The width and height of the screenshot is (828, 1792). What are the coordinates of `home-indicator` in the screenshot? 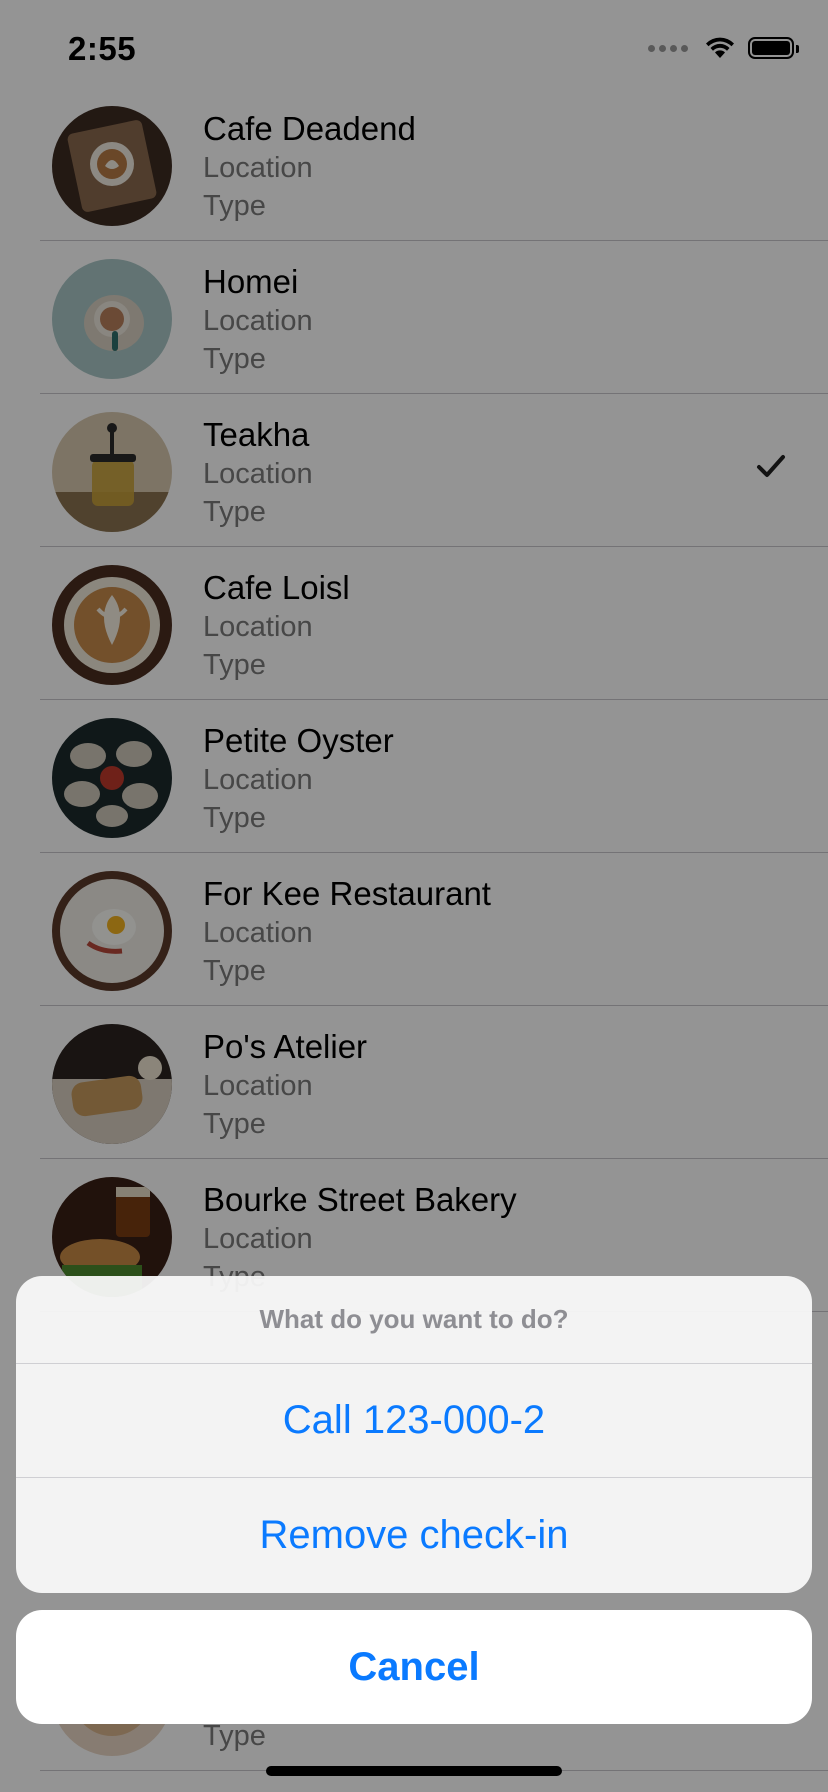 It's located at (414, 1771).